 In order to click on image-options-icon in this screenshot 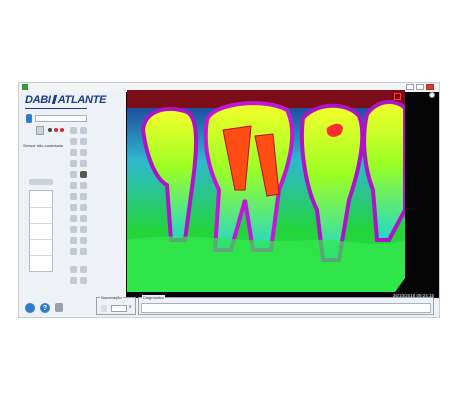, I will do `click(432, 95)`.